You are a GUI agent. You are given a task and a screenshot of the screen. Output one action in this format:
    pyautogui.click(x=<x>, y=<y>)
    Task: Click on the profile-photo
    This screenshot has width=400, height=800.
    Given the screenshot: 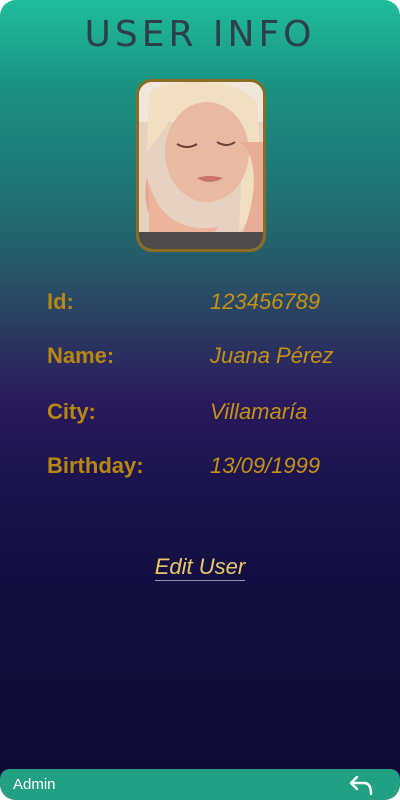 What is the action you would take?
    pyautogui.click(x=201, y=165)
    